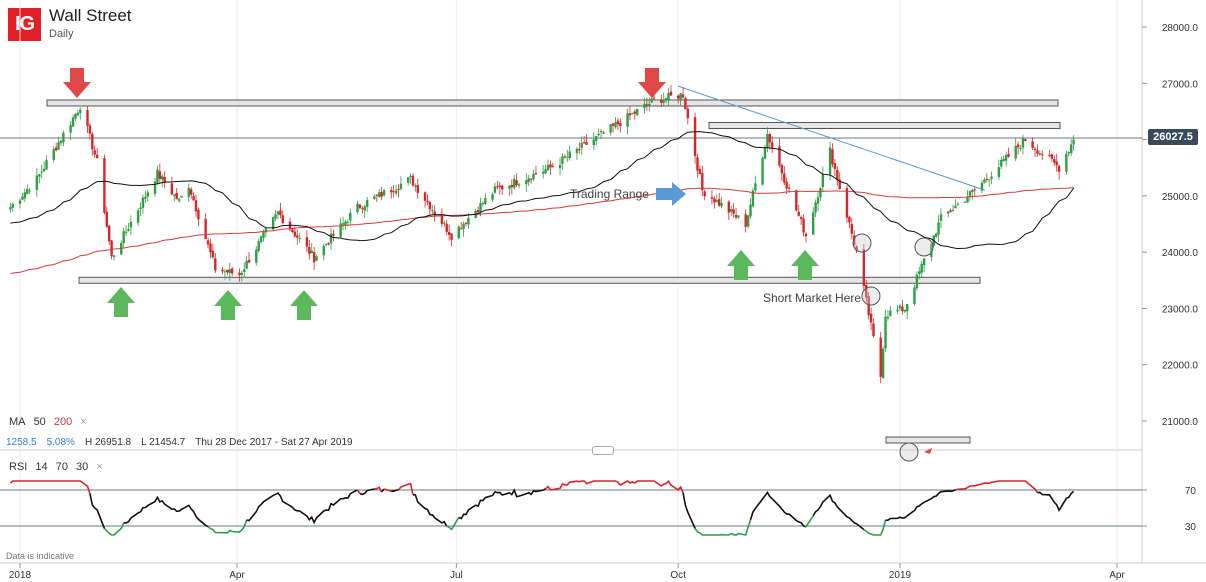  What do you see at coordinates (20, 575) in the screenshot?
I see `x-tick-label: 2018` at bounding box center [20, 575].